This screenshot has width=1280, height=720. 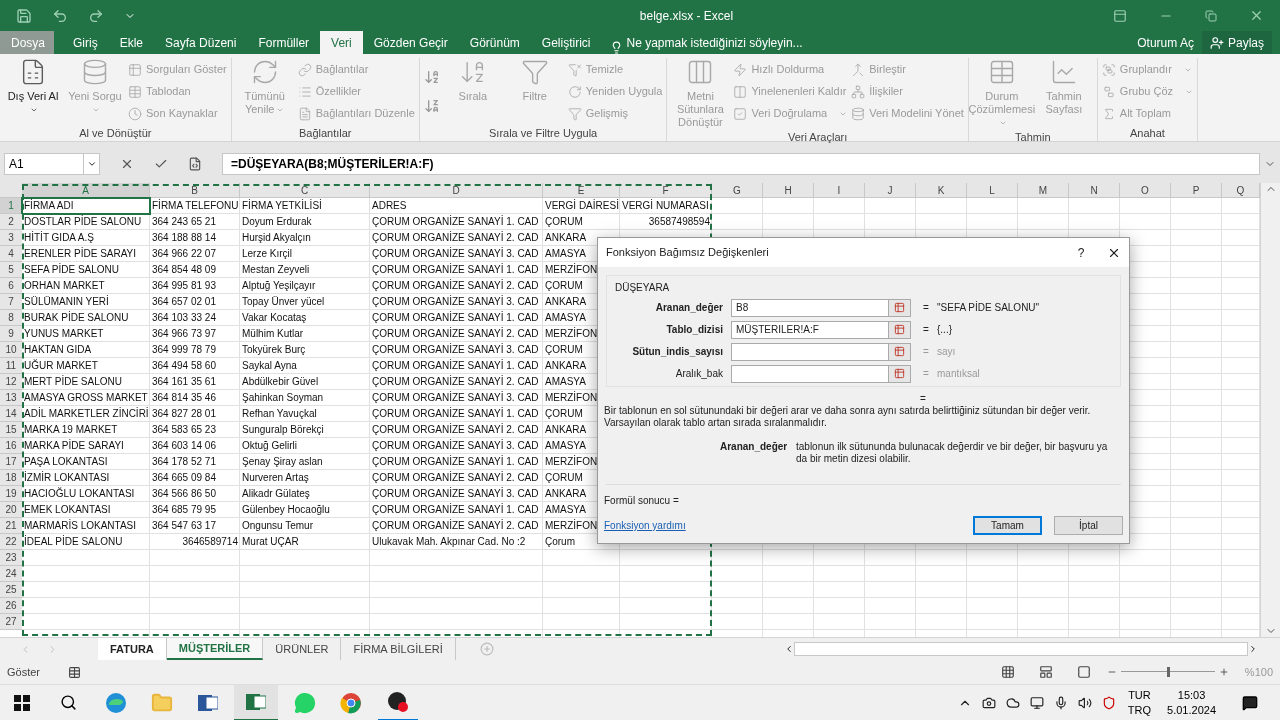 I want to click on row-header: 15, so click(x=11, y=430).